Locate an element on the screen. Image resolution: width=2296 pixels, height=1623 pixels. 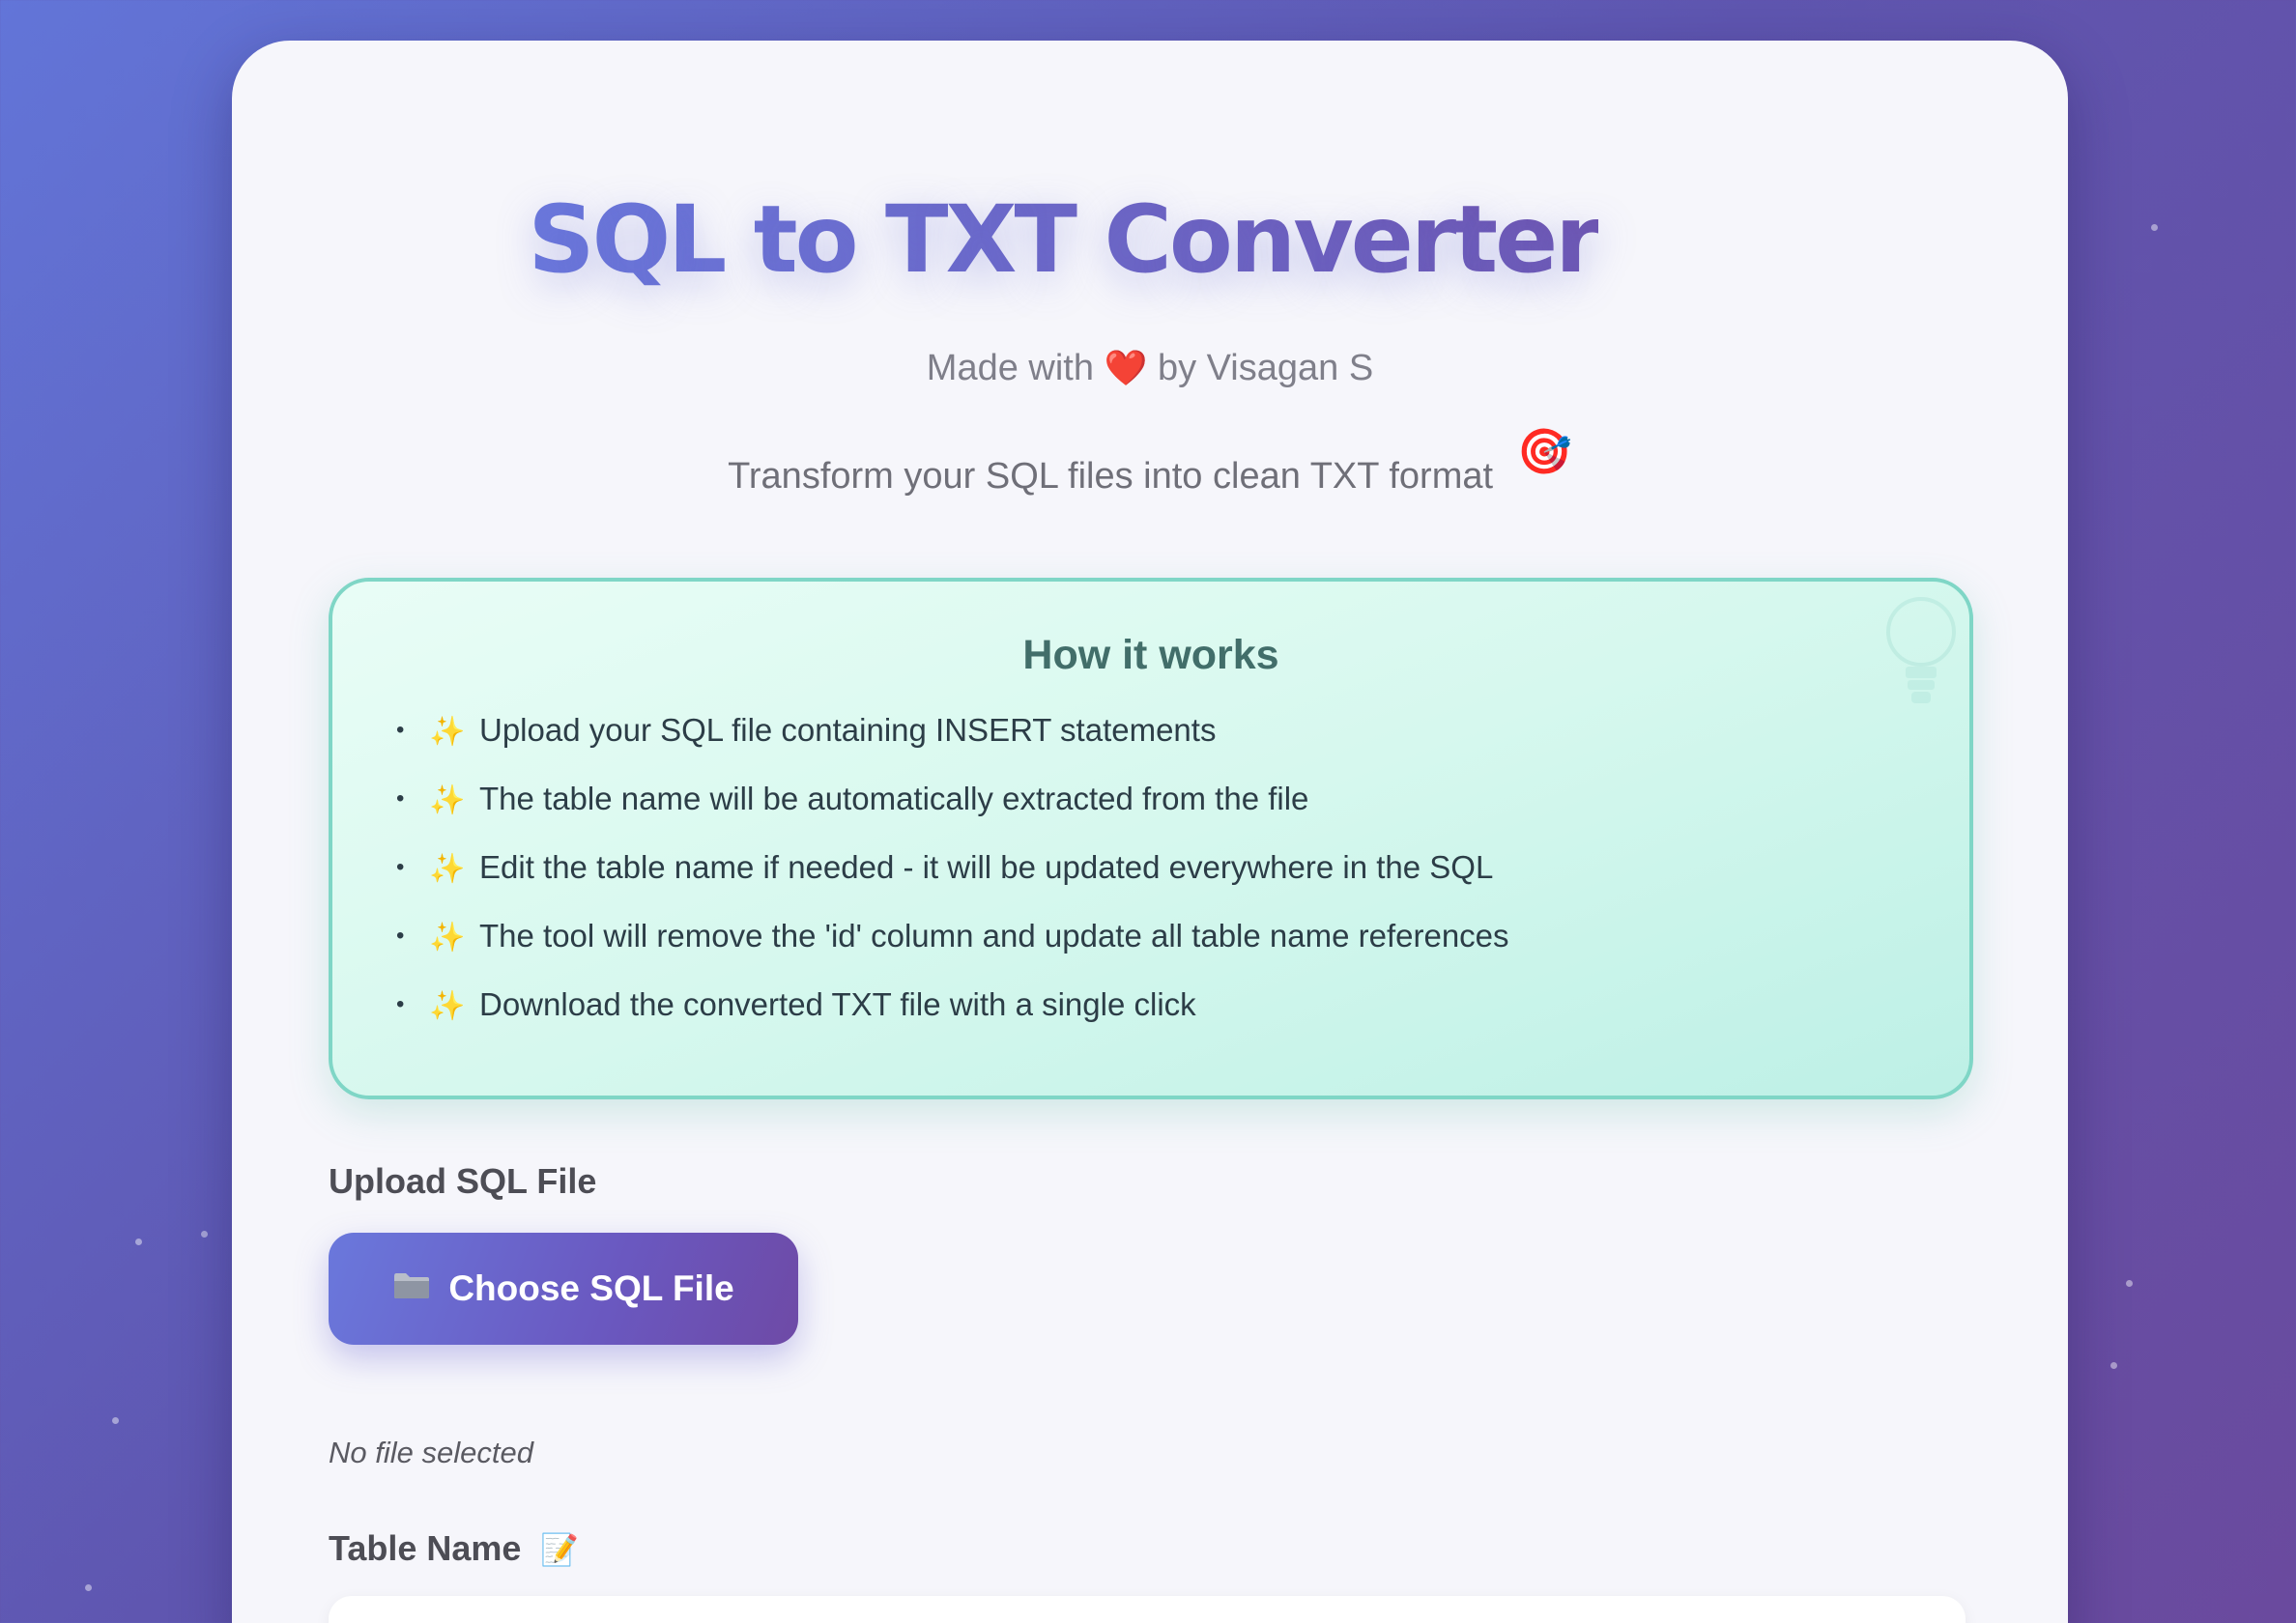
upload-label: Upload SQL File is located at coordinates (463, 1181).